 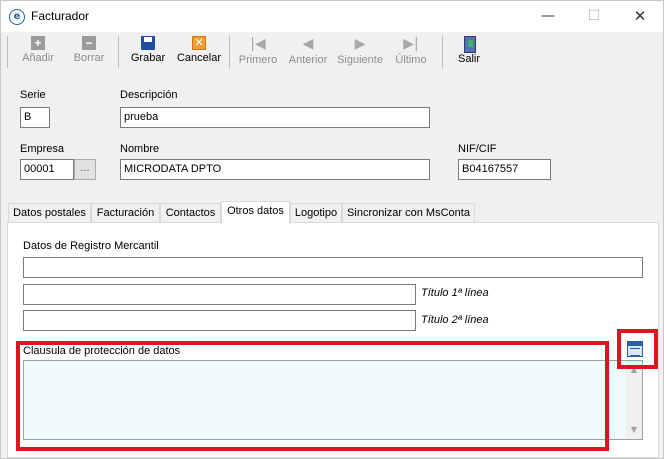 I want to click on previous-icon: ◀, so click(x=308, y=44).